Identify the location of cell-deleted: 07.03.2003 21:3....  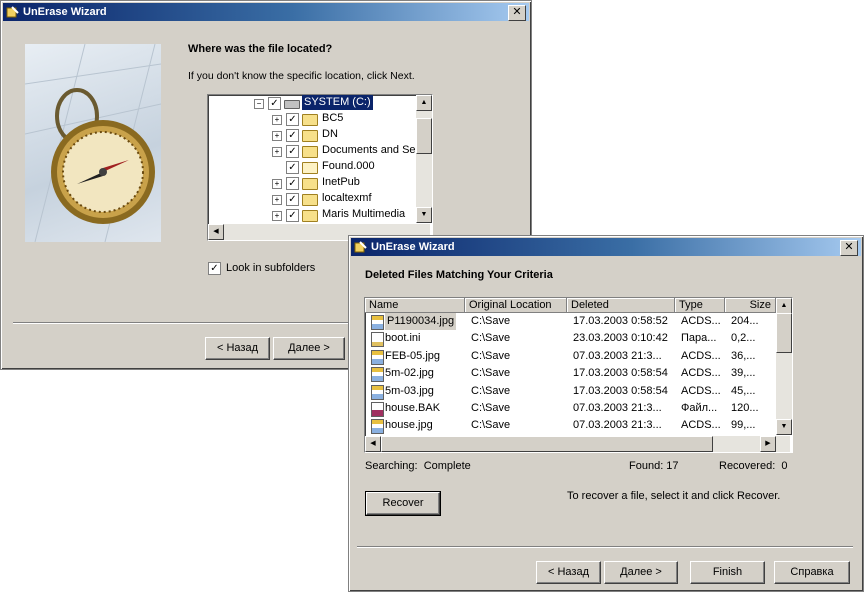
(617, 408).